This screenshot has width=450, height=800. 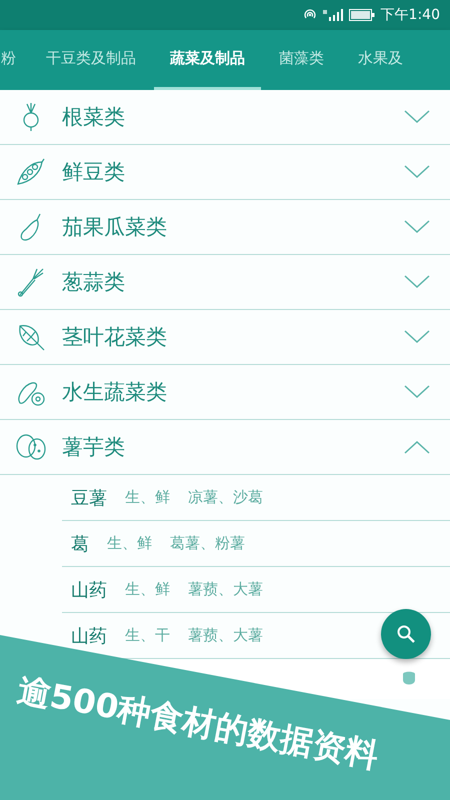 I want to click on category-row: 鲜豆类, so click(x=225, y=172).